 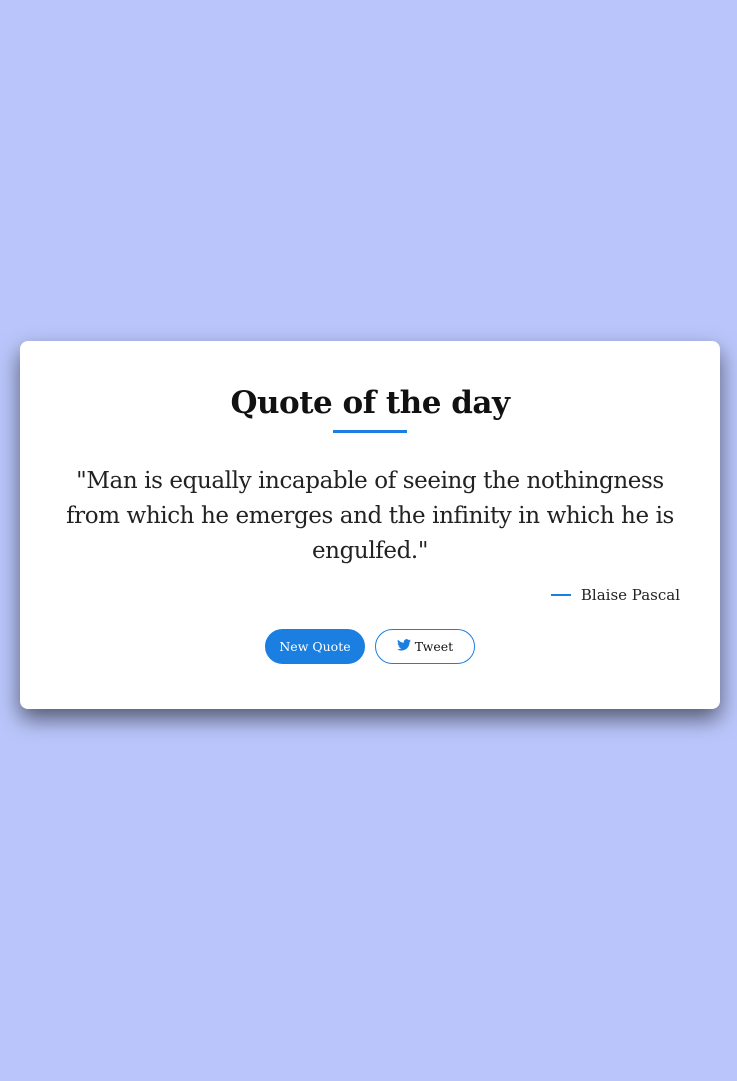 I want to click on button-group: New Quote Tweet, so click(x=370, y=646).